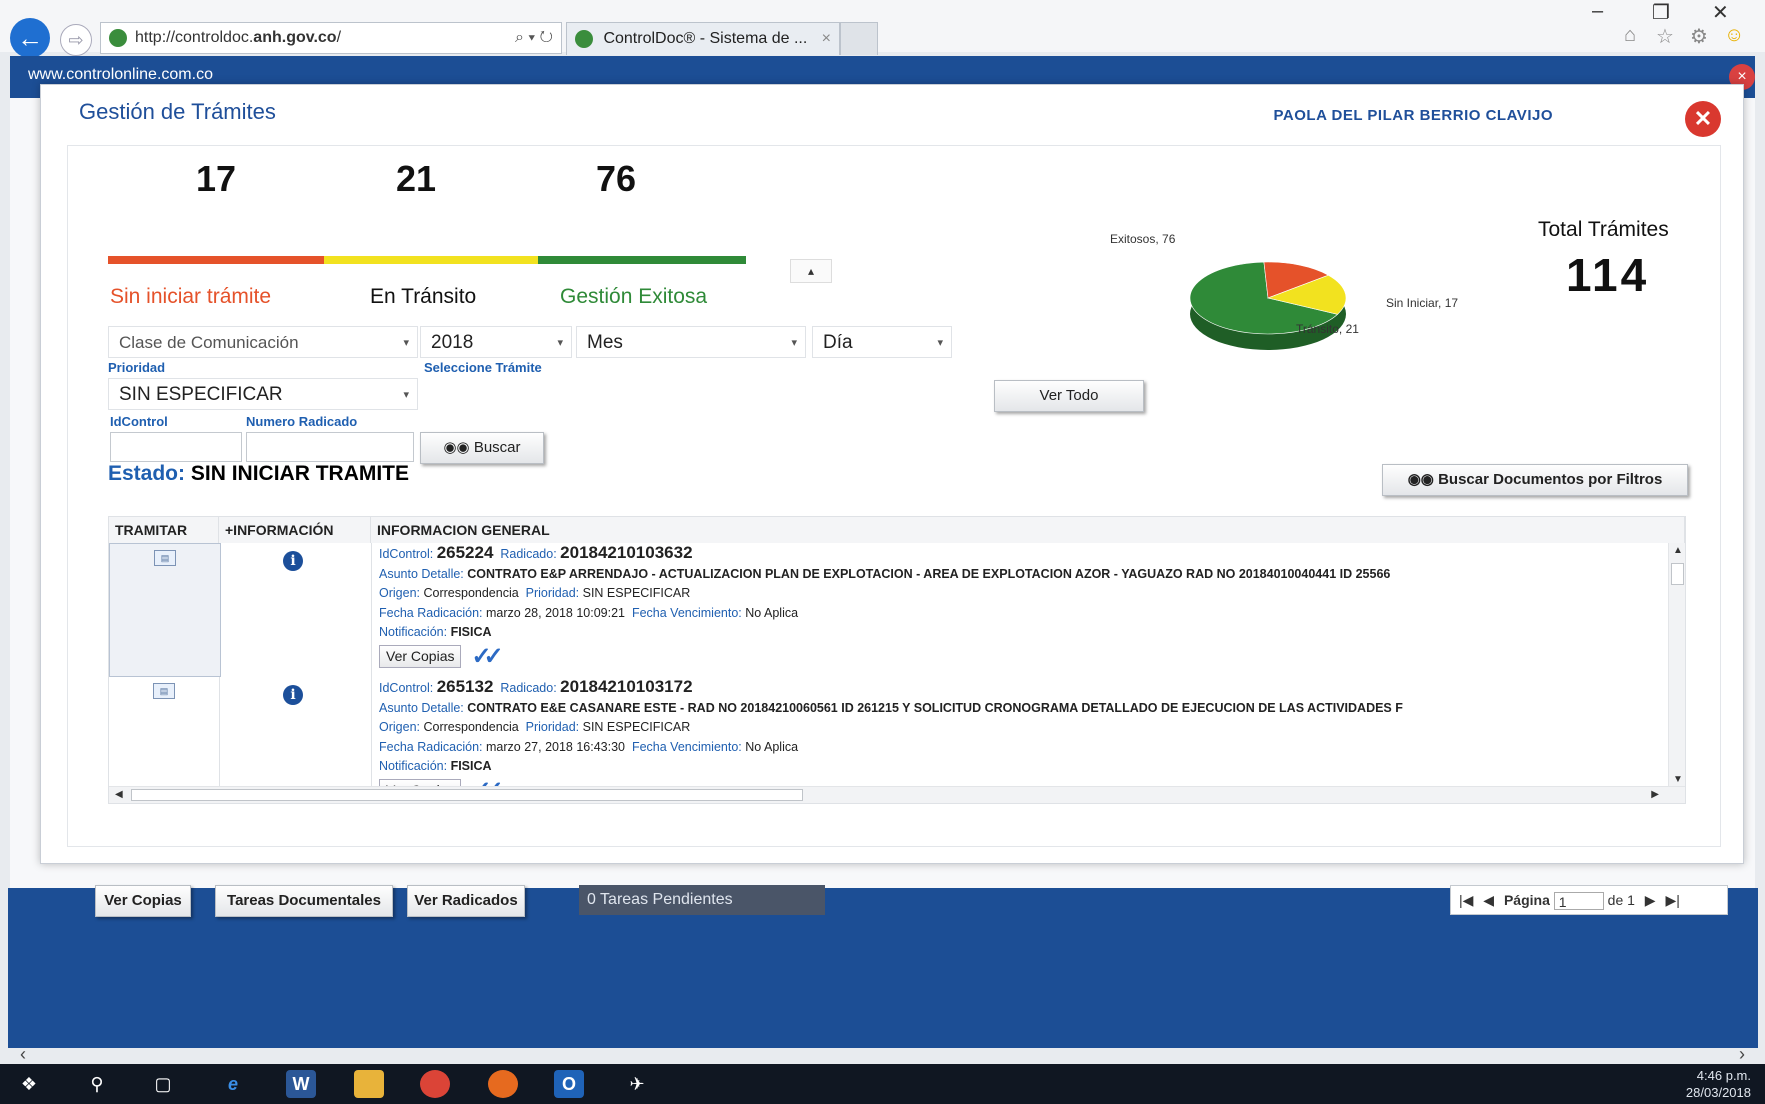  I want to click on label-en-transito: En Tránsito, so click(423, 297).